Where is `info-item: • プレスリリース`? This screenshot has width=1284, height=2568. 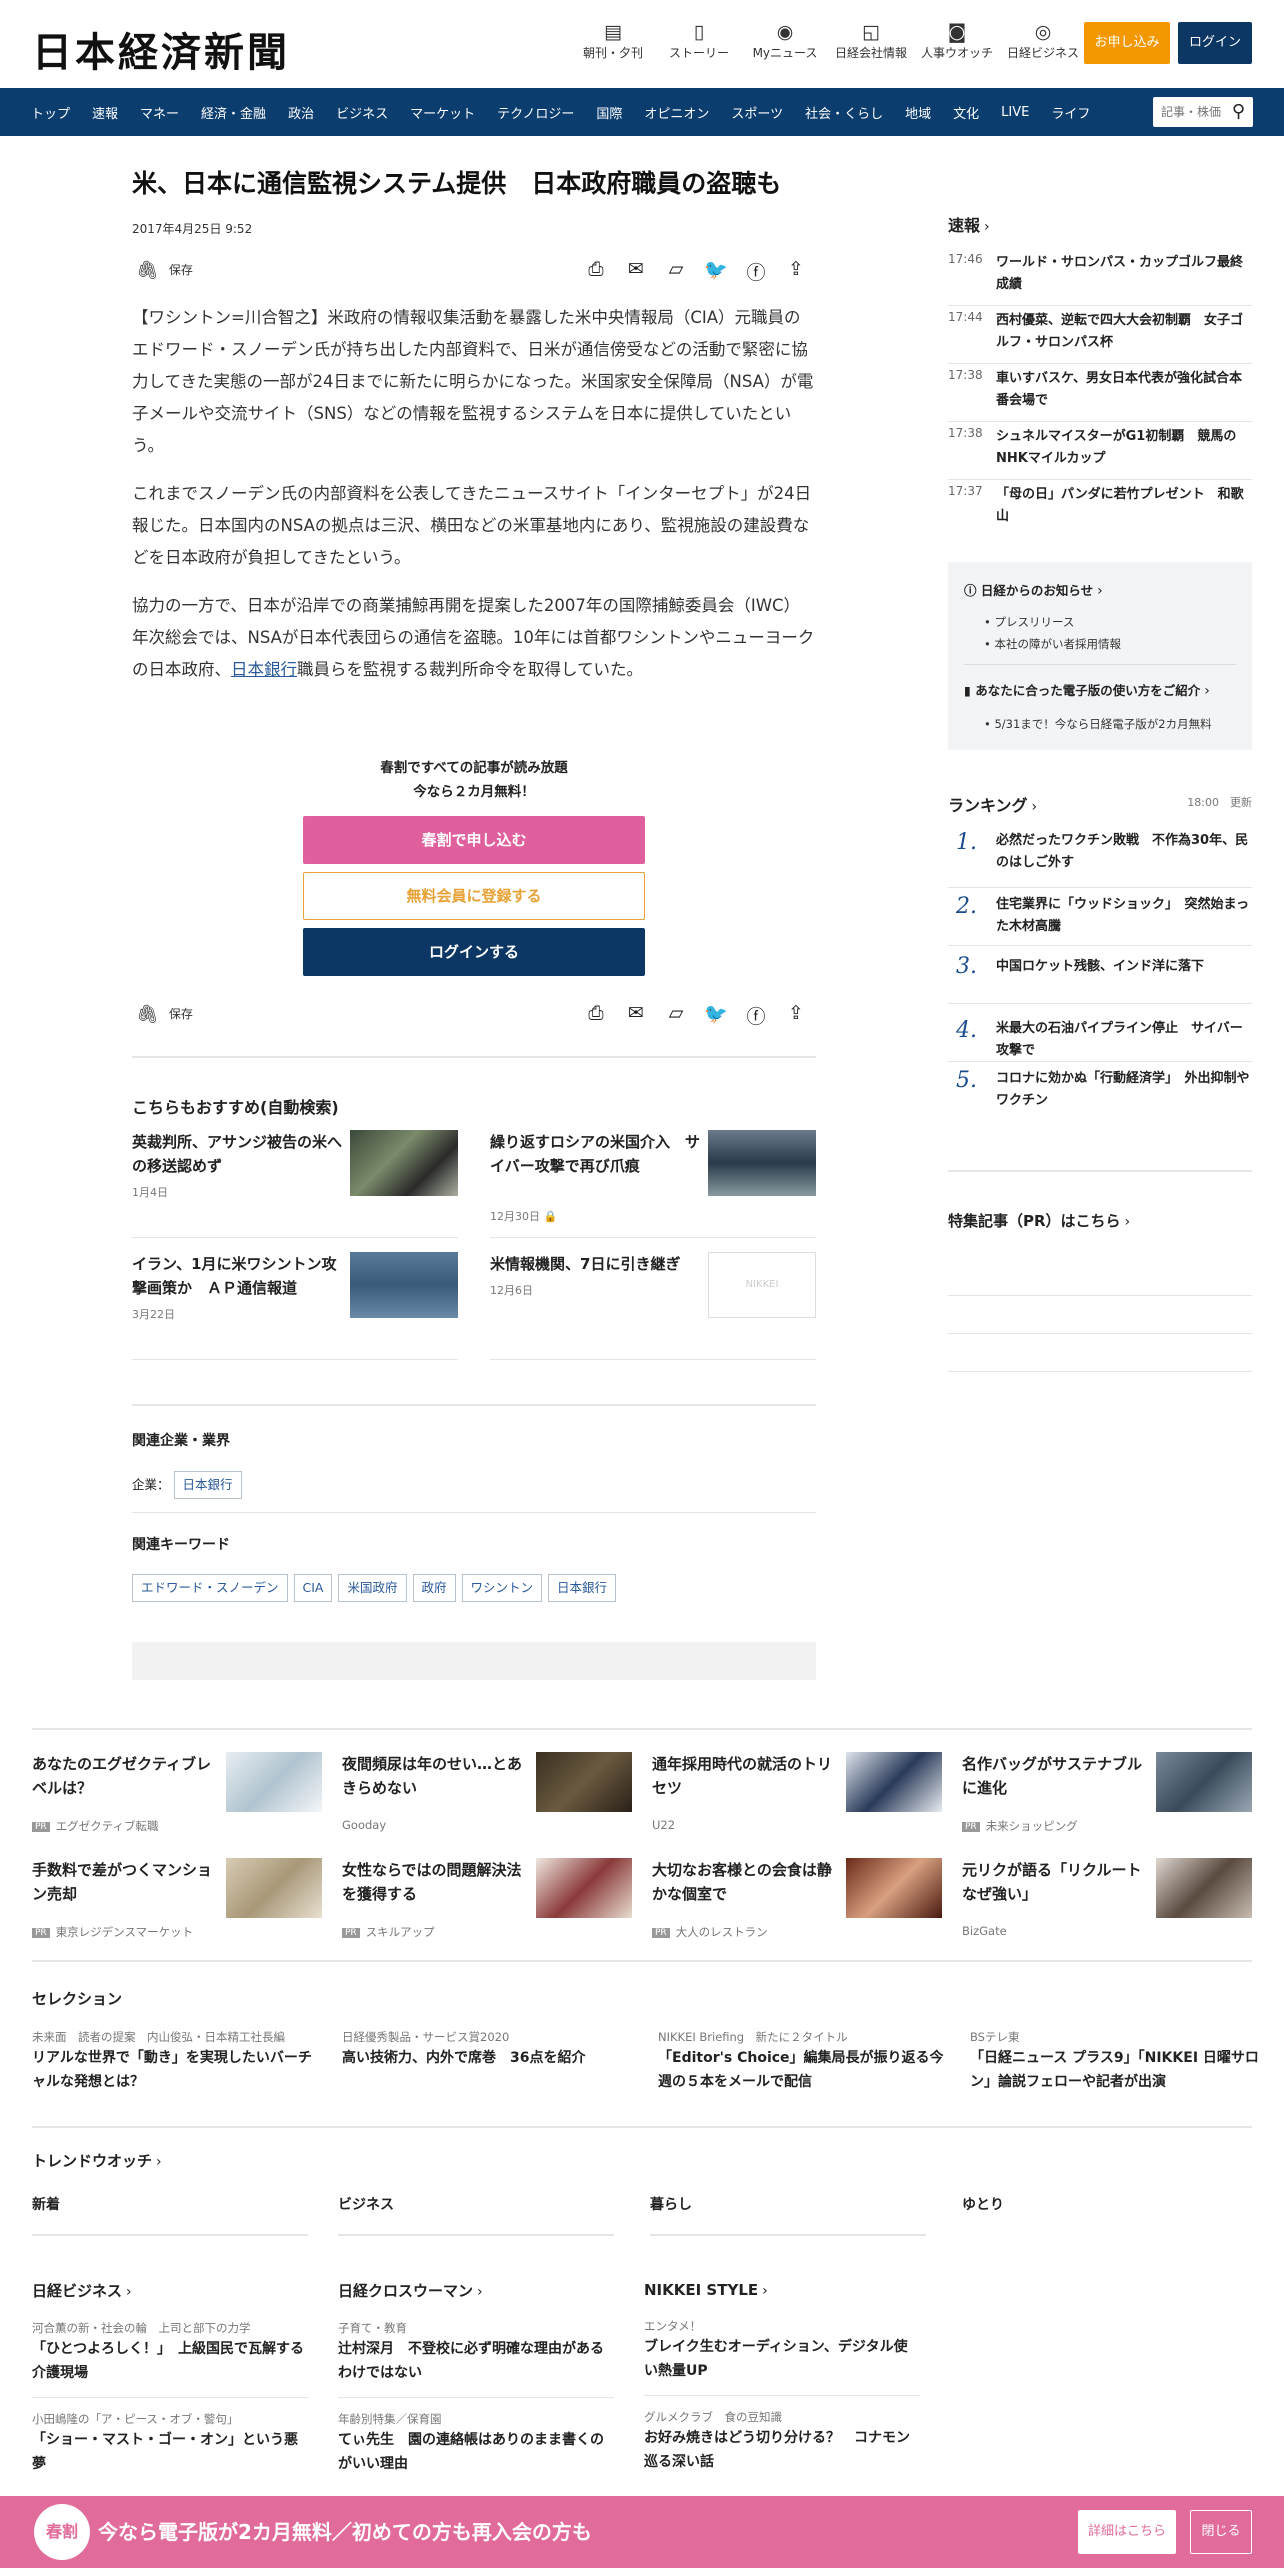 info-item: • プレスリリース is located at coordinates (1029, 622).